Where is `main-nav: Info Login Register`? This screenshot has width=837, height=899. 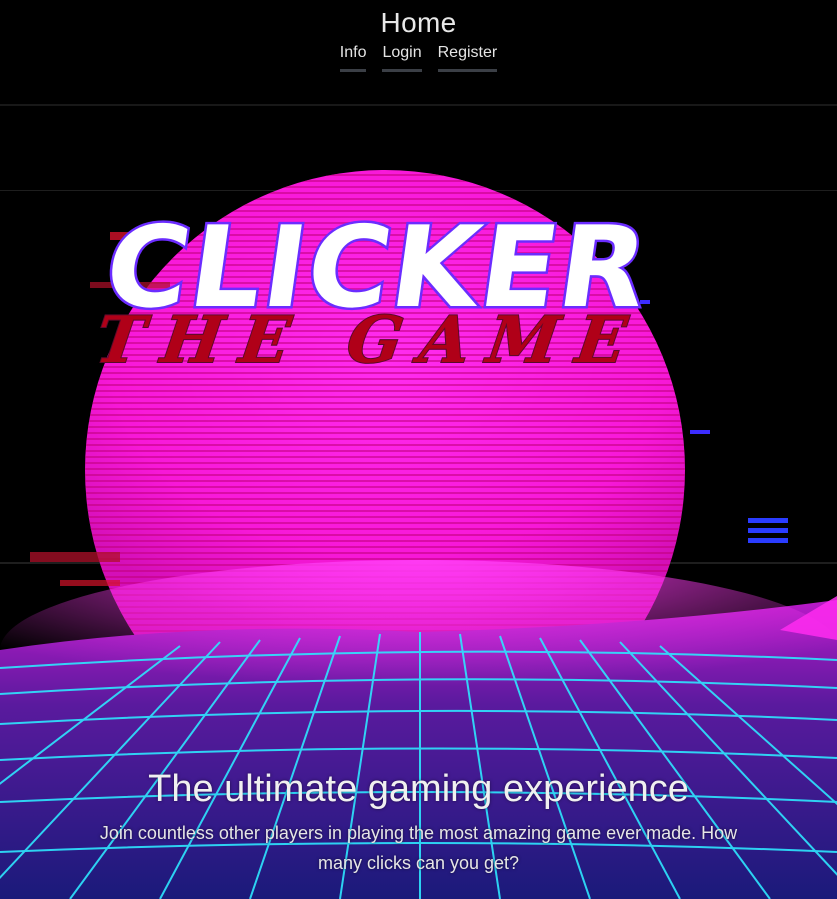
main-nav: Info Login Register is located at coordinates (418, 57).